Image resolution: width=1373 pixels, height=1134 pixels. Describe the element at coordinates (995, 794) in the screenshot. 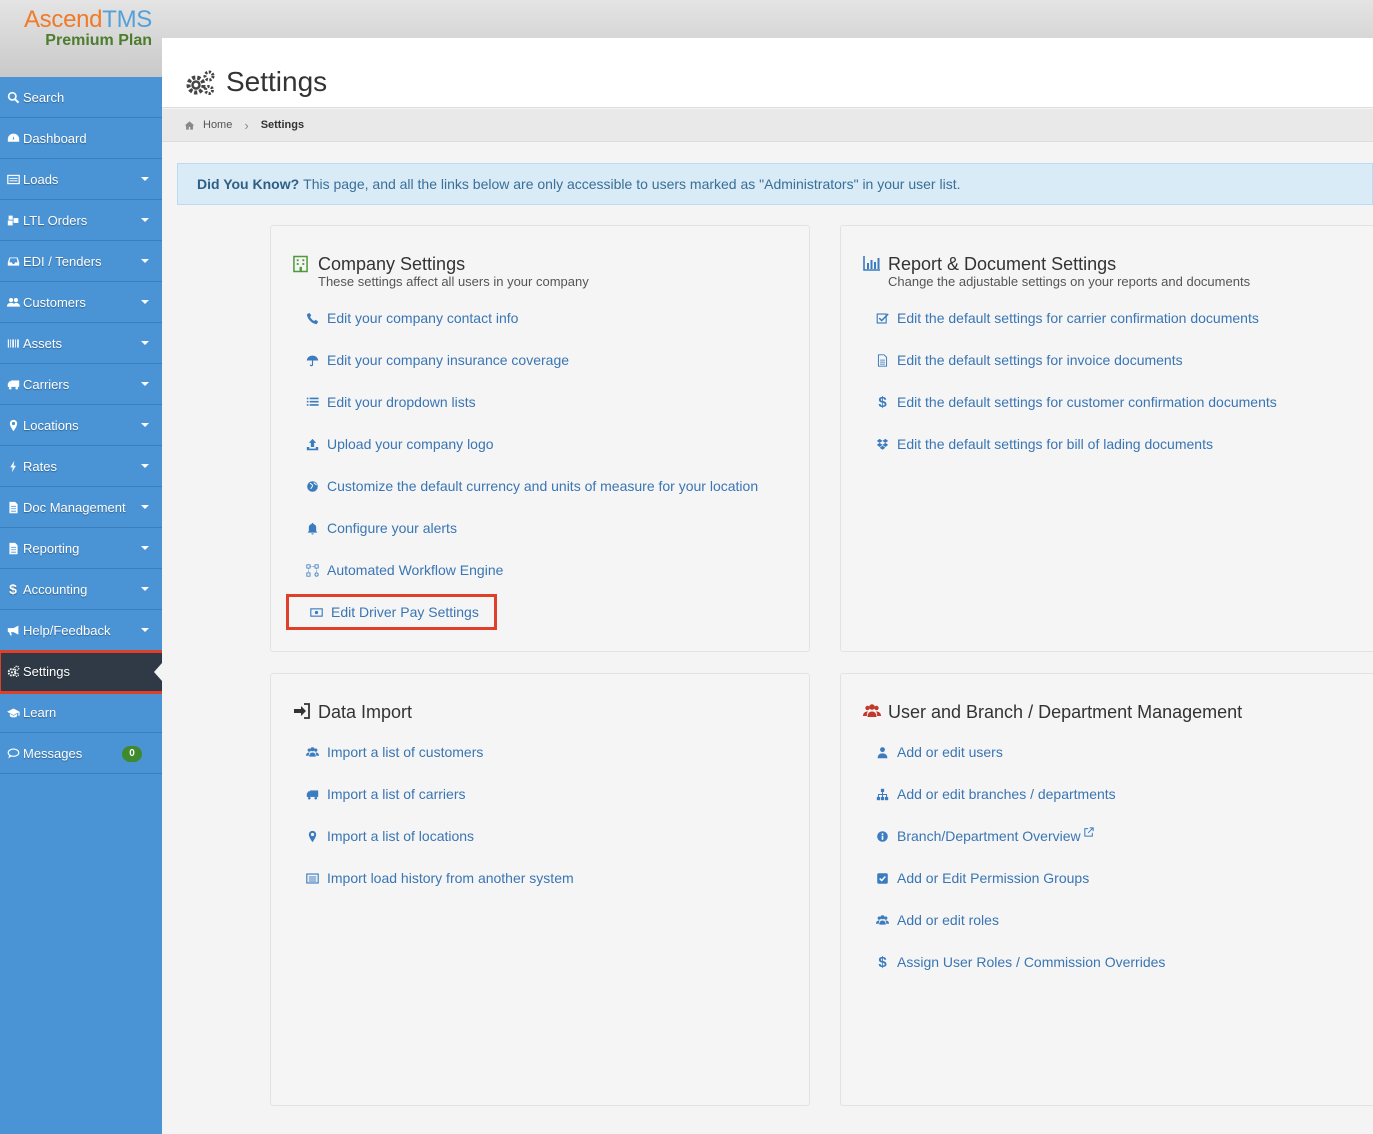

I see `link-add-edit-branches: Add or edit branches / departments` at that location.